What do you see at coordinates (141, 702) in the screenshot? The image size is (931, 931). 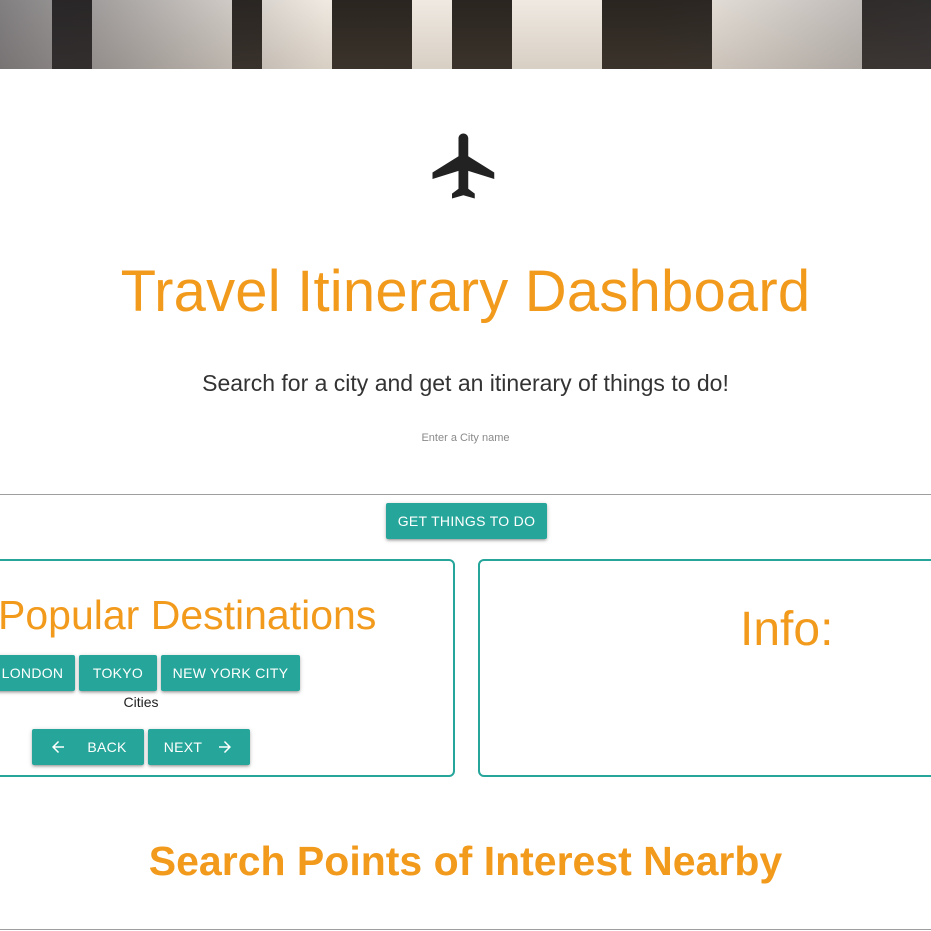 I see `cities-caption: Cities` at bounding box center [141, 702].